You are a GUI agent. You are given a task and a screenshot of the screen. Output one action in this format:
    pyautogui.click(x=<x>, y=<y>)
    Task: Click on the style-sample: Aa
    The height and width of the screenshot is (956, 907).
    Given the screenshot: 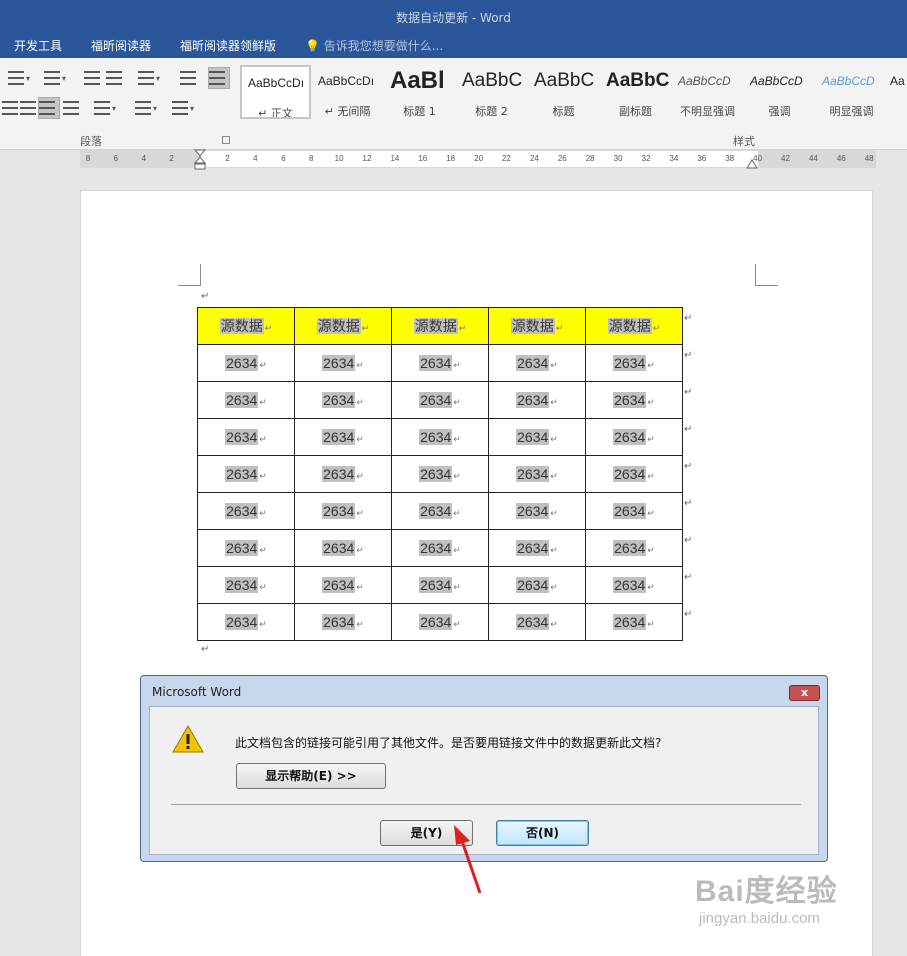 What is the action you would take?
    pyautogui.click(x=897, y=81)
    